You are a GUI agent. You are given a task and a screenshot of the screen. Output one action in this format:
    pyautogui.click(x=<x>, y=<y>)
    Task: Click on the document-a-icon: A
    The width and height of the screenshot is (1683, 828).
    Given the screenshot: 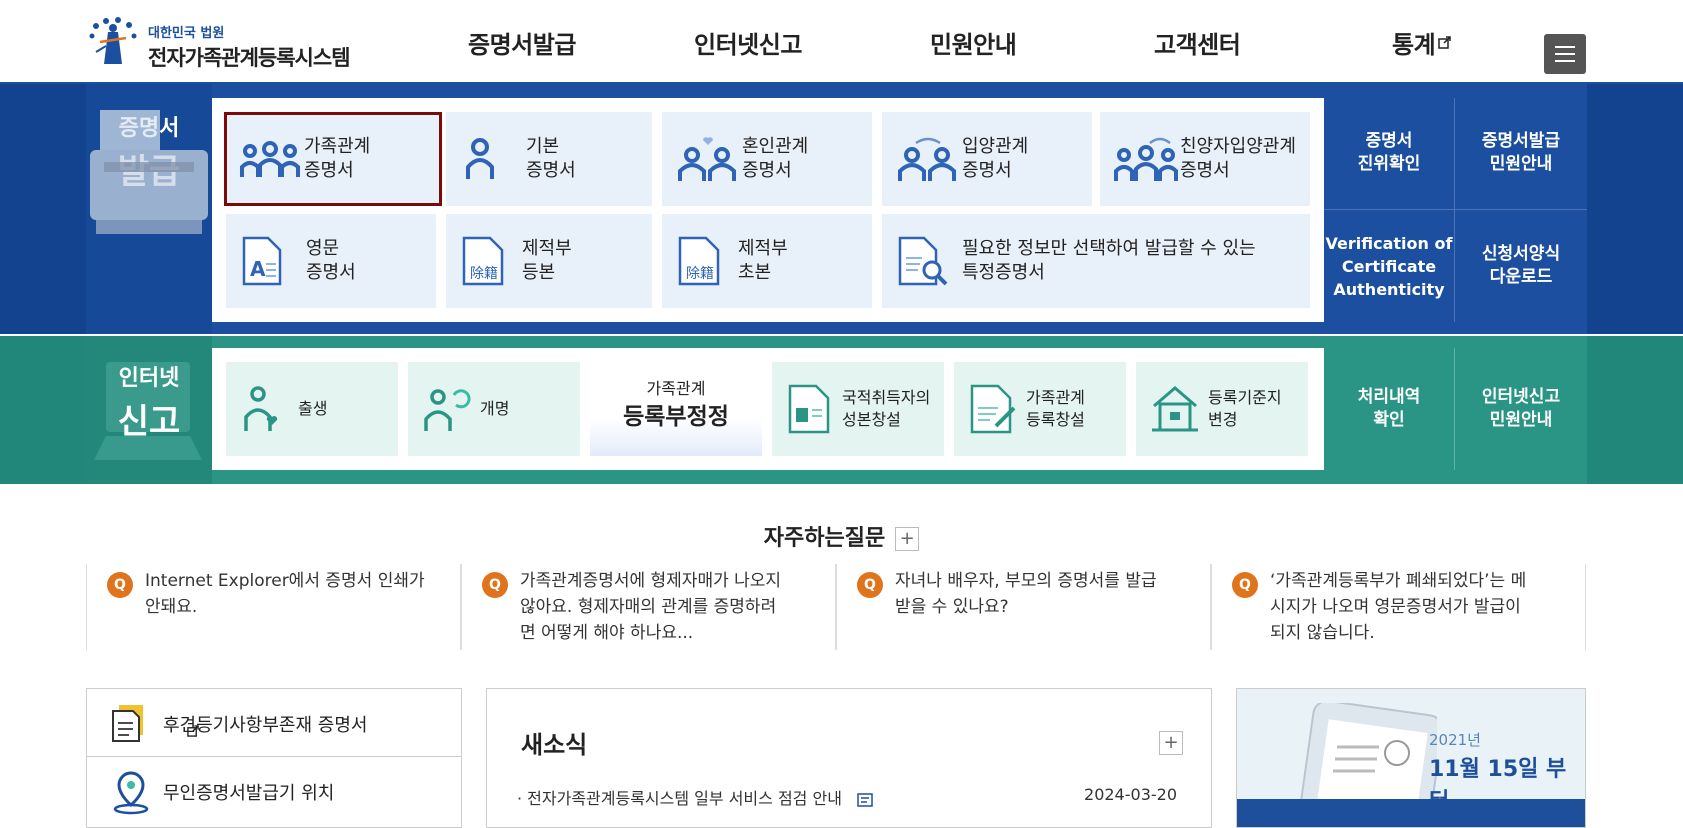 What is the action you would take?
    pyautogui.click(x=262, y=261)
    